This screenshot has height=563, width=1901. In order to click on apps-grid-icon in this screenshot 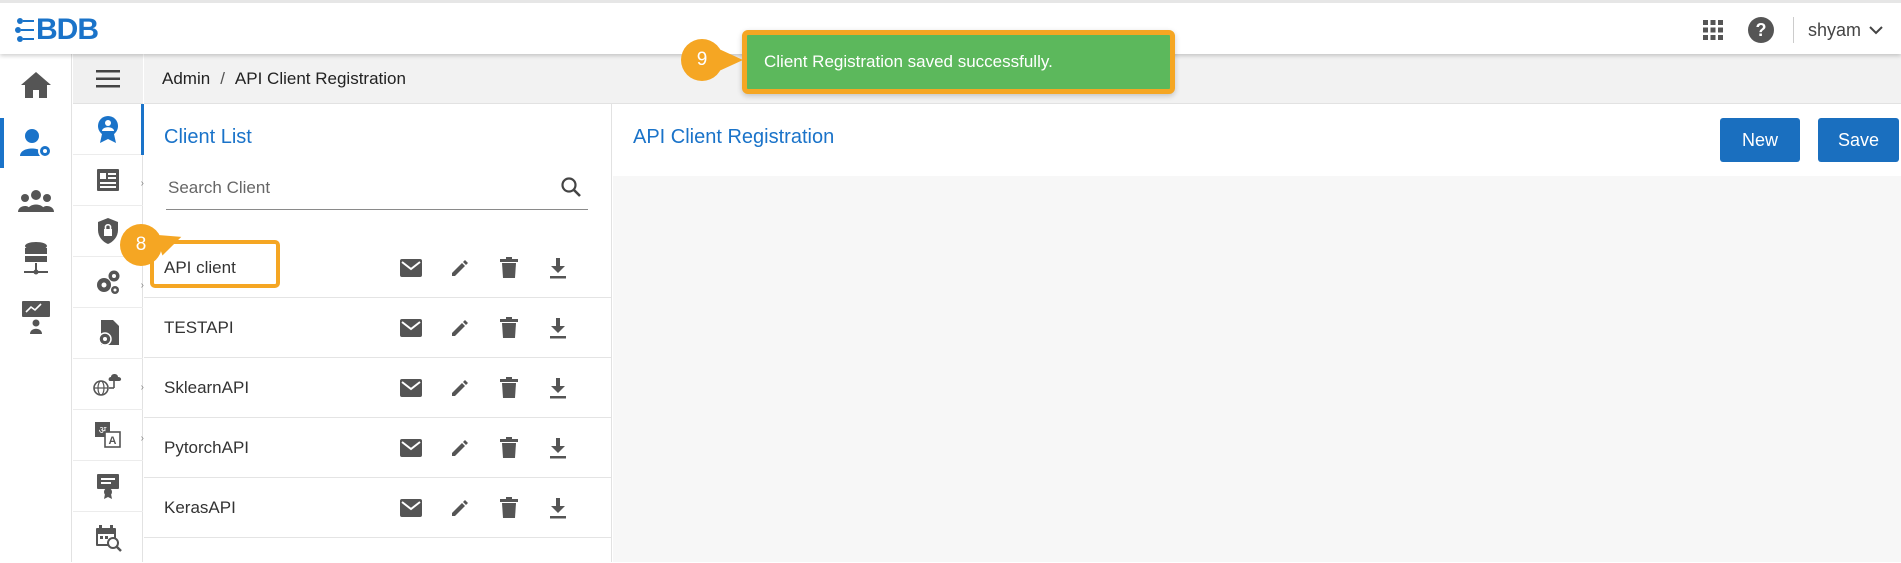, I will do `click(1713, 30)`.